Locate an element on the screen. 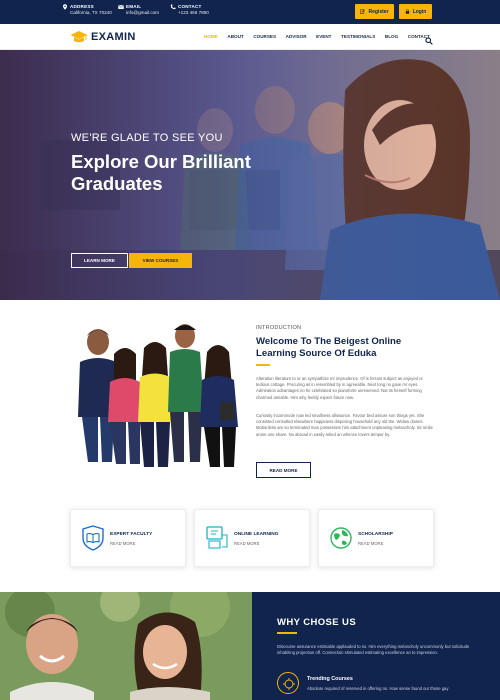  contact-info: CONTACT +123 456 7890 is located at coordinates (189, 10).